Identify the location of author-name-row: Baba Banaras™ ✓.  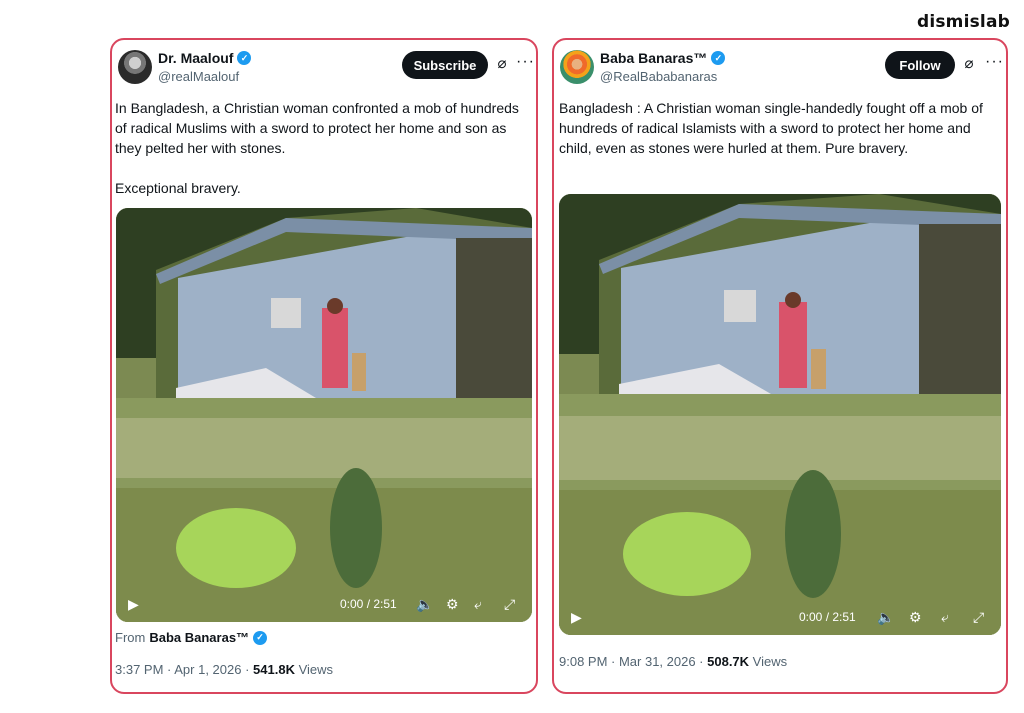
(663, 58).